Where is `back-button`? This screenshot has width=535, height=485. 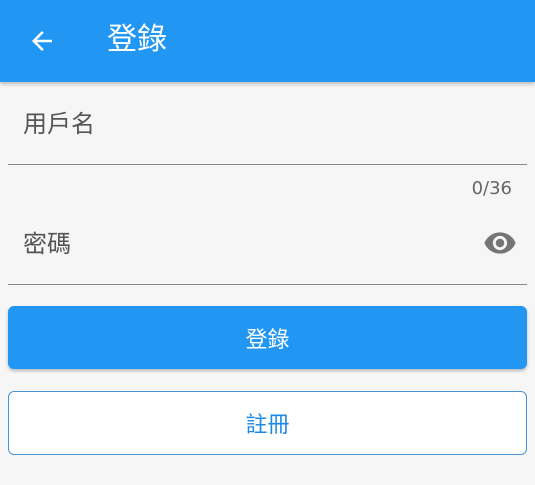 back-button is located at coordinates (42, 41).